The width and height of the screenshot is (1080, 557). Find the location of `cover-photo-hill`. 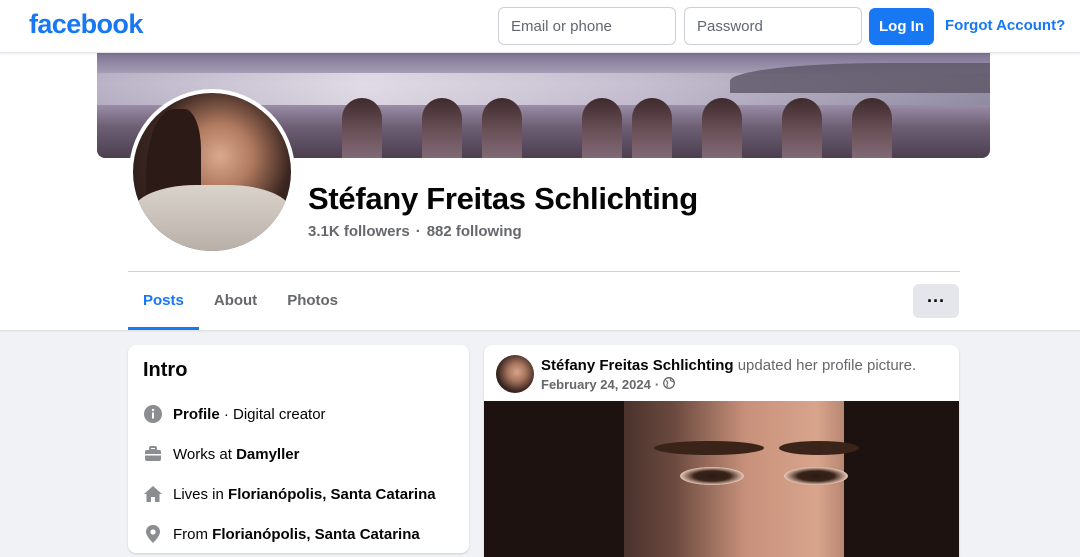

cover-photo-hill is located at coordinates (860, 78).